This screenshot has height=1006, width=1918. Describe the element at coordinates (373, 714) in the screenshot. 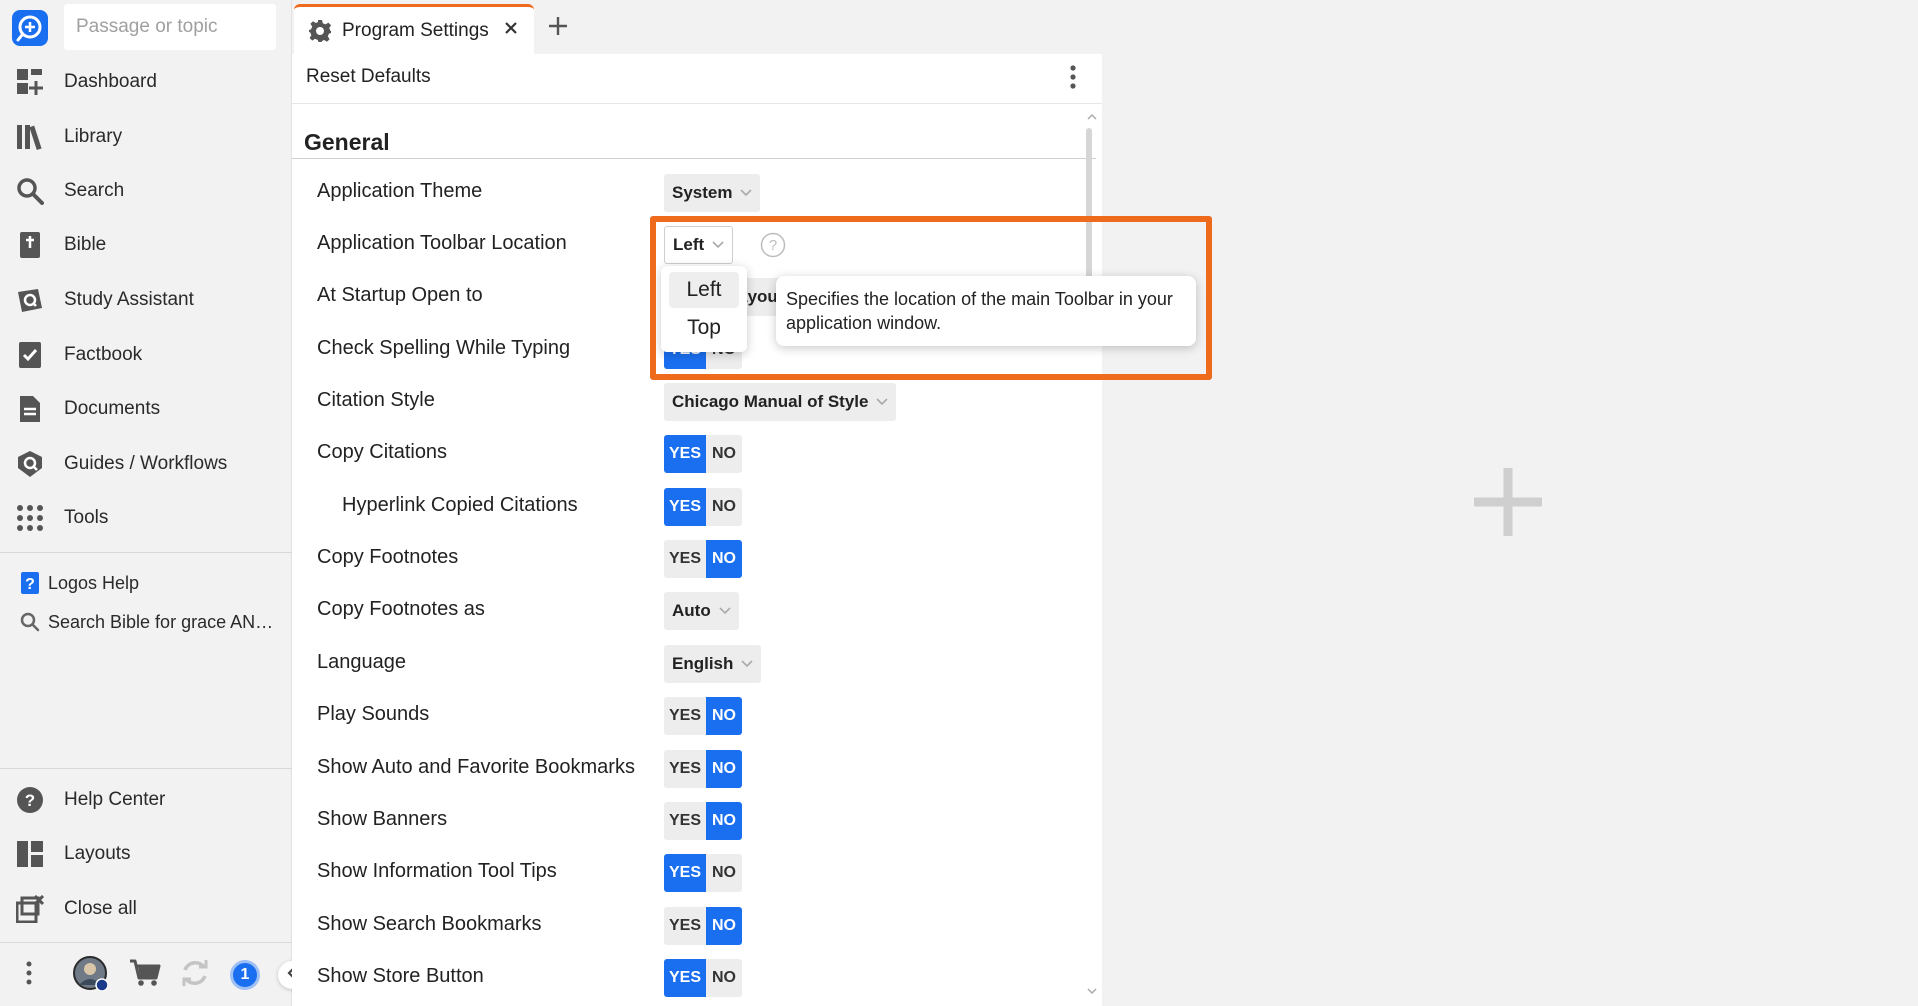

I see `setting-label: Play Sounds` at that location.